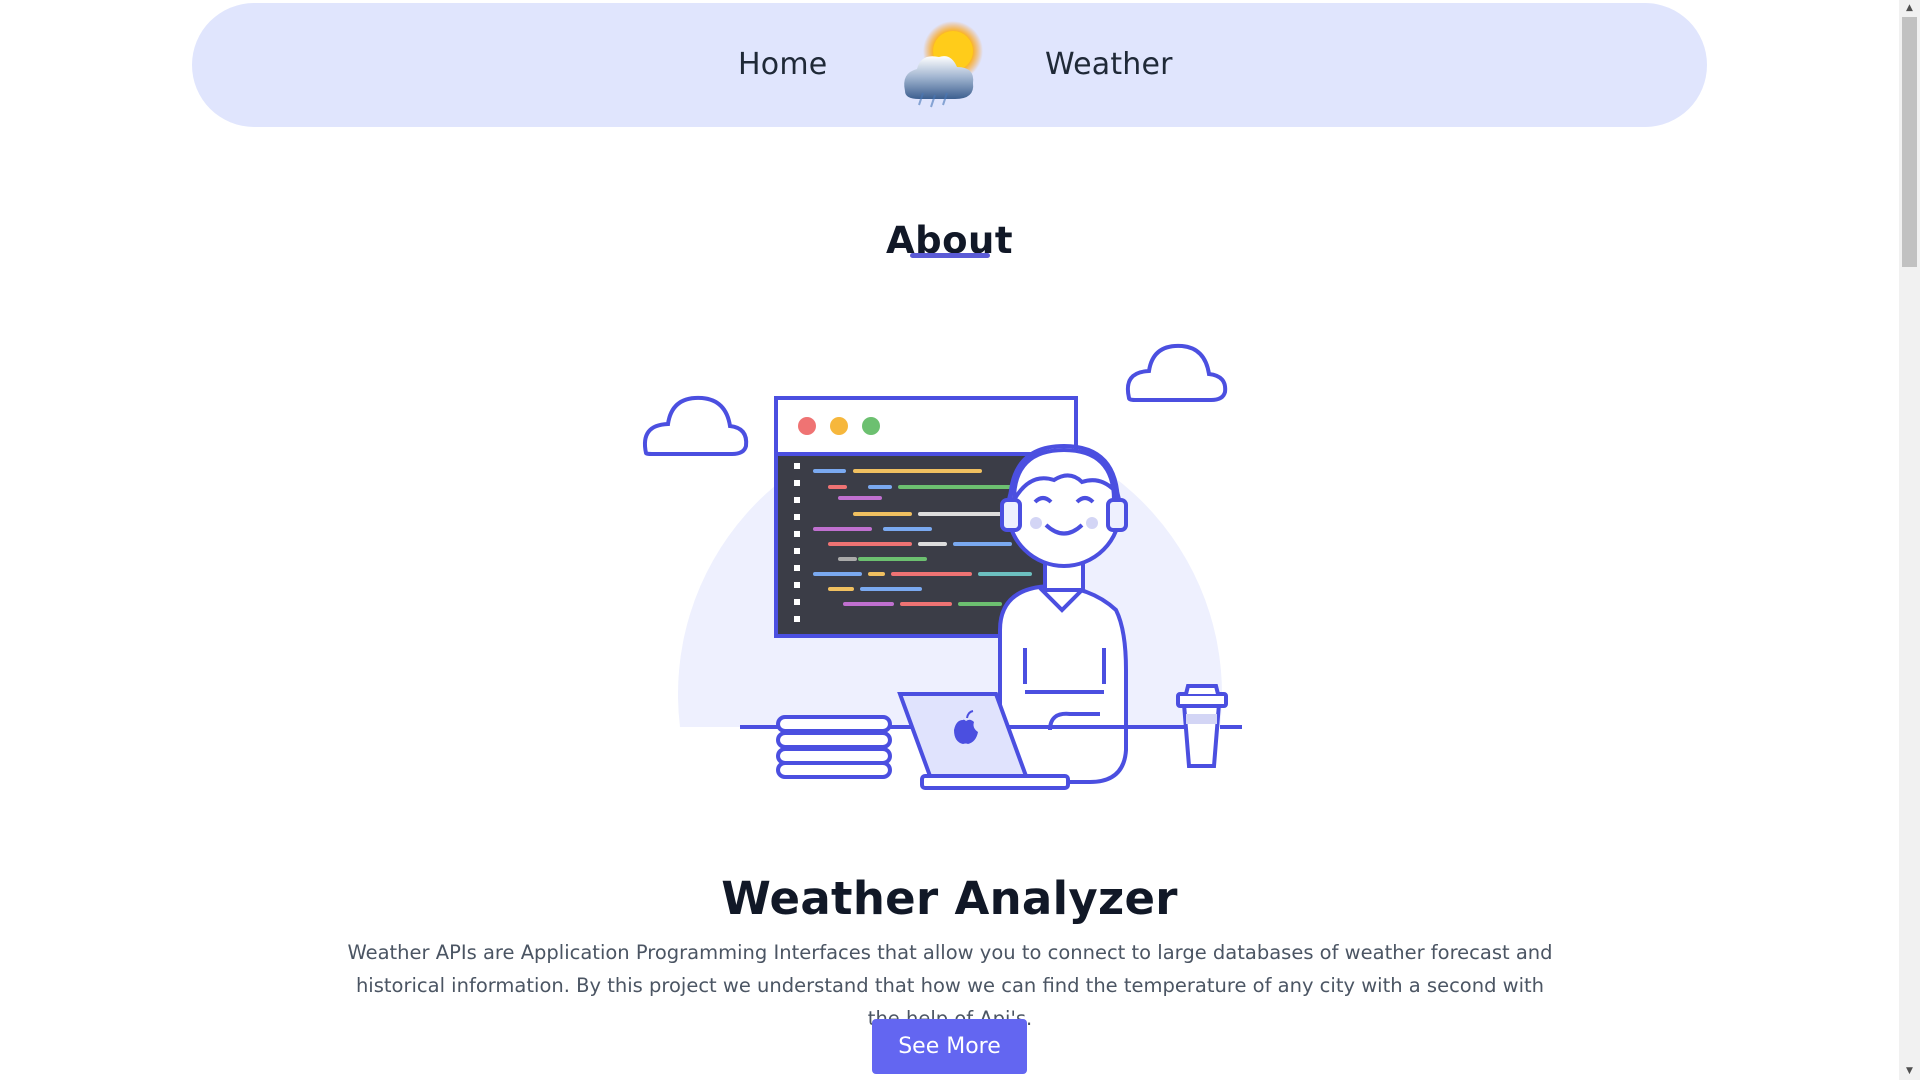  Describe the element at coordinates (1063, 613) in the screenshot. I see `developer-figure` at that location.